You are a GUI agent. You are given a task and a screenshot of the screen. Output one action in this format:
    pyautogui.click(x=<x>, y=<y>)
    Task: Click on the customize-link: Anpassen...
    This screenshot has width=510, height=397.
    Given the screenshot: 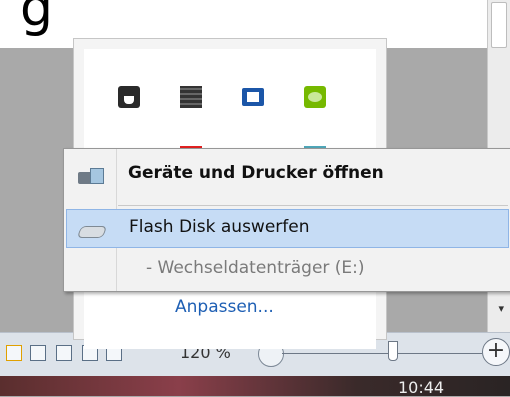 What is the action you would take?
    pyautogui.click(x=224, y=307)
    